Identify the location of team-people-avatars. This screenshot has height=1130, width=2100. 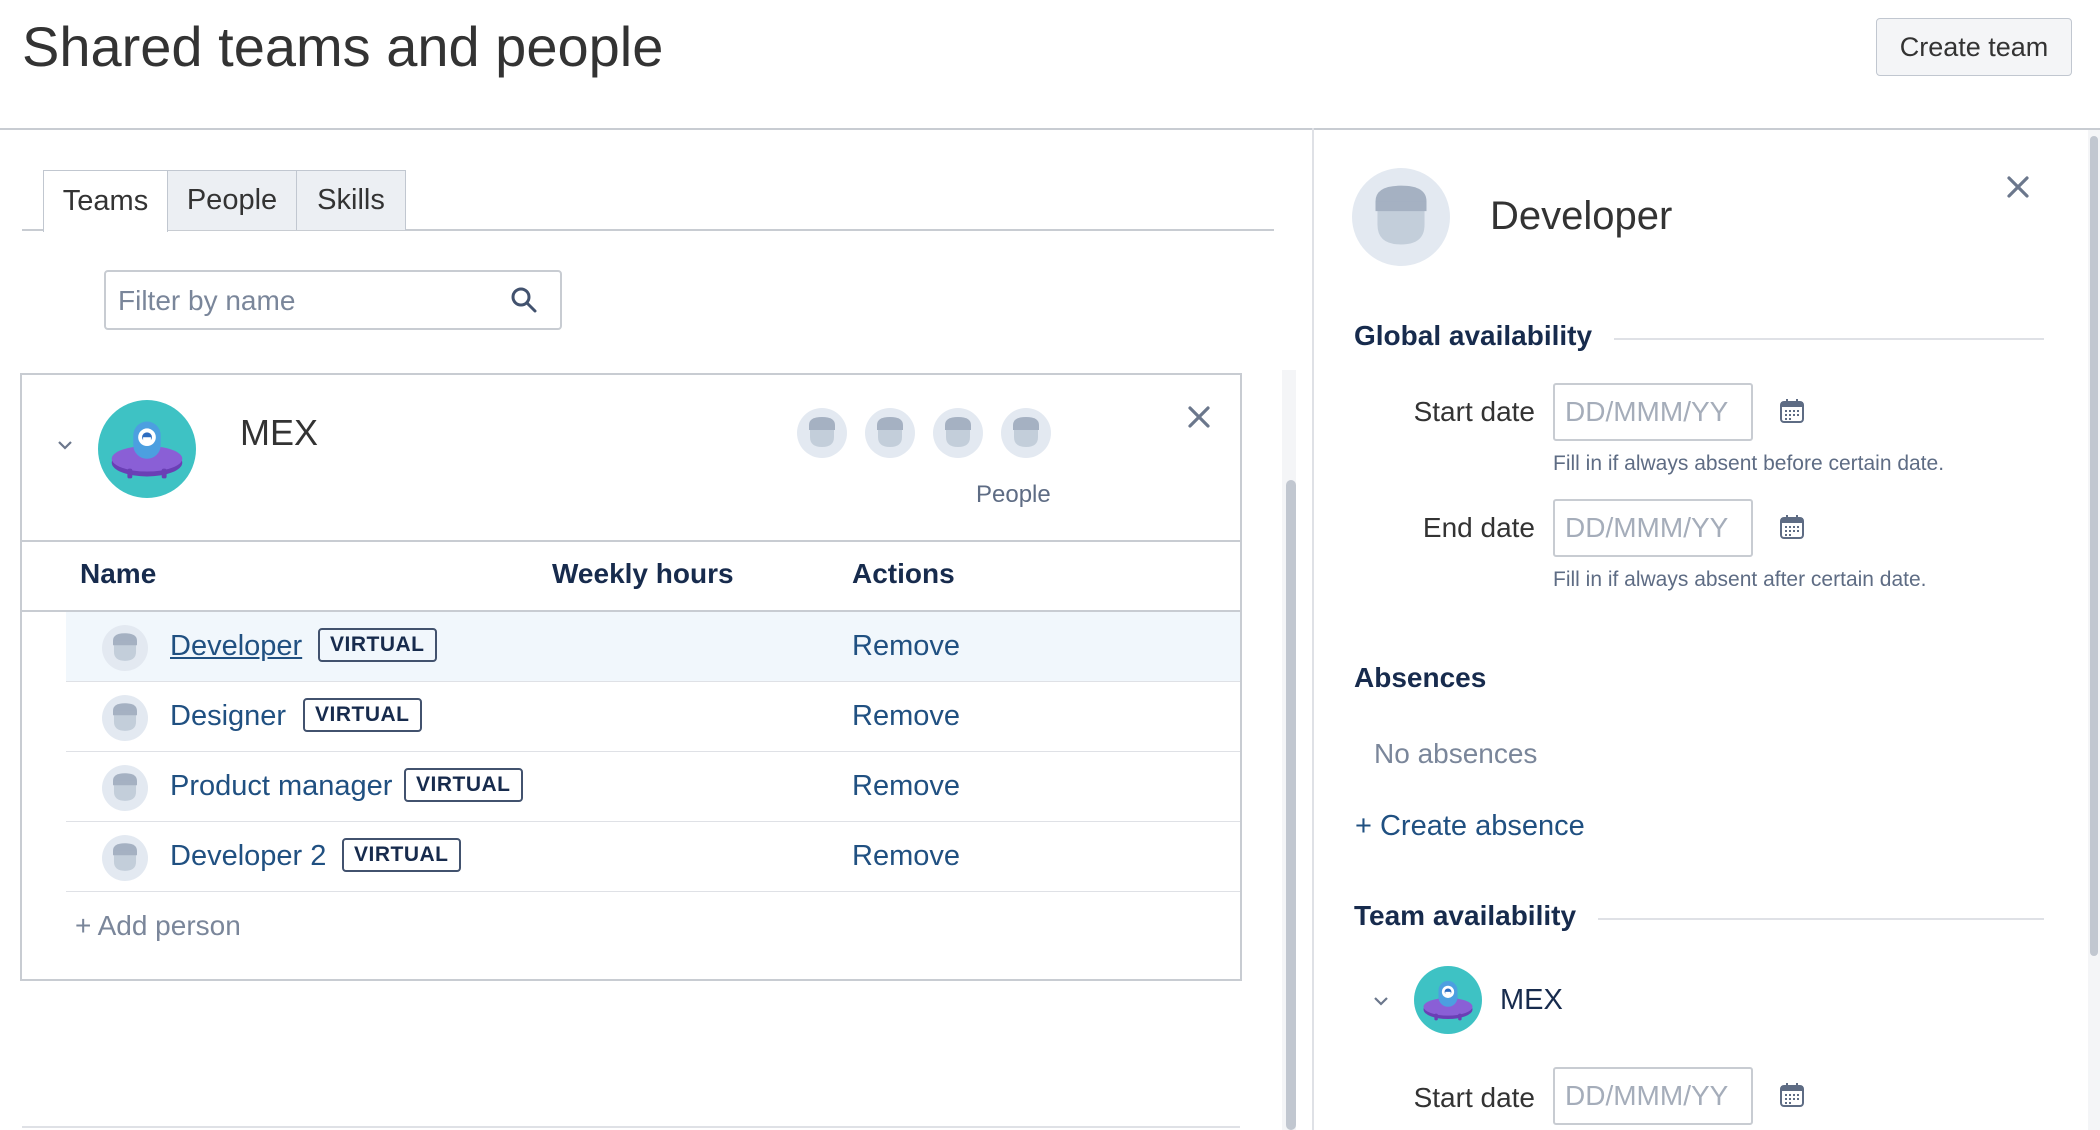
(924, 433).